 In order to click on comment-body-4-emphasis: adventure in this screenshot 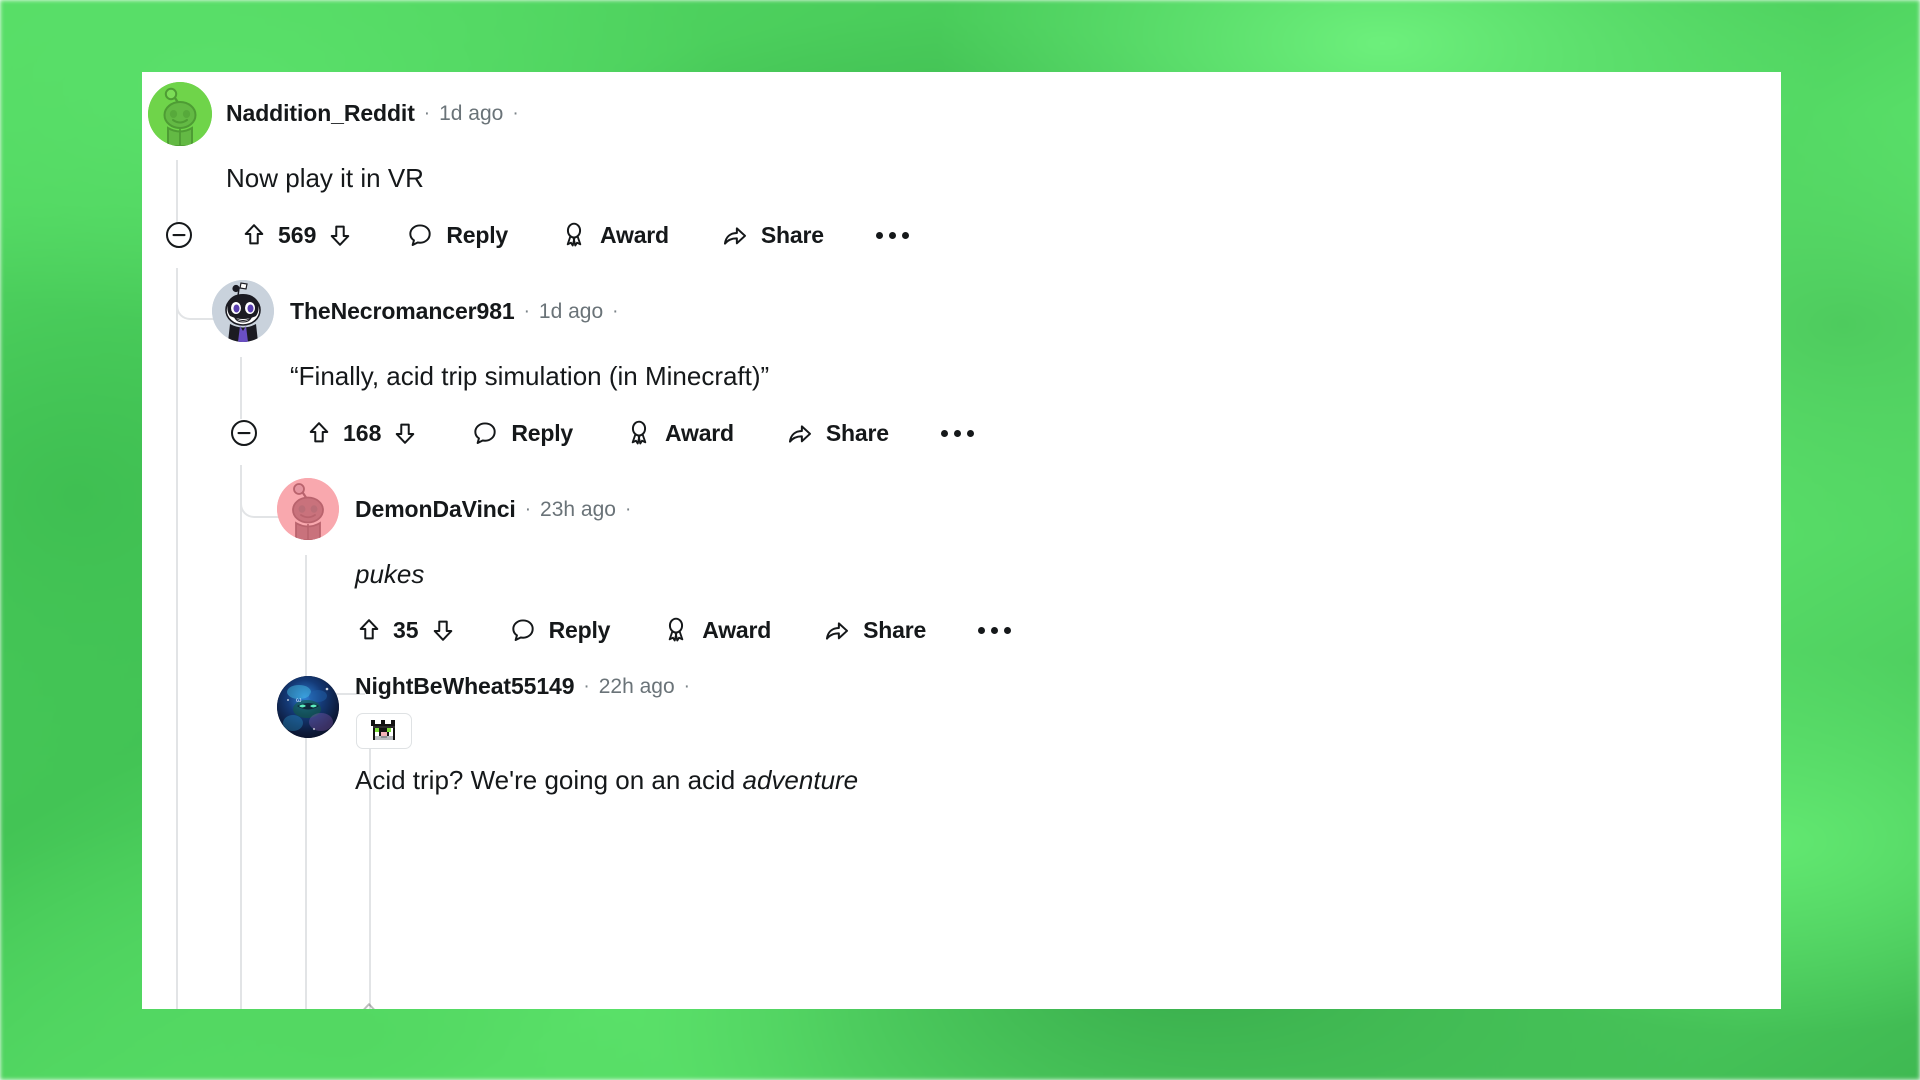, I will do `click(800, 780)`.